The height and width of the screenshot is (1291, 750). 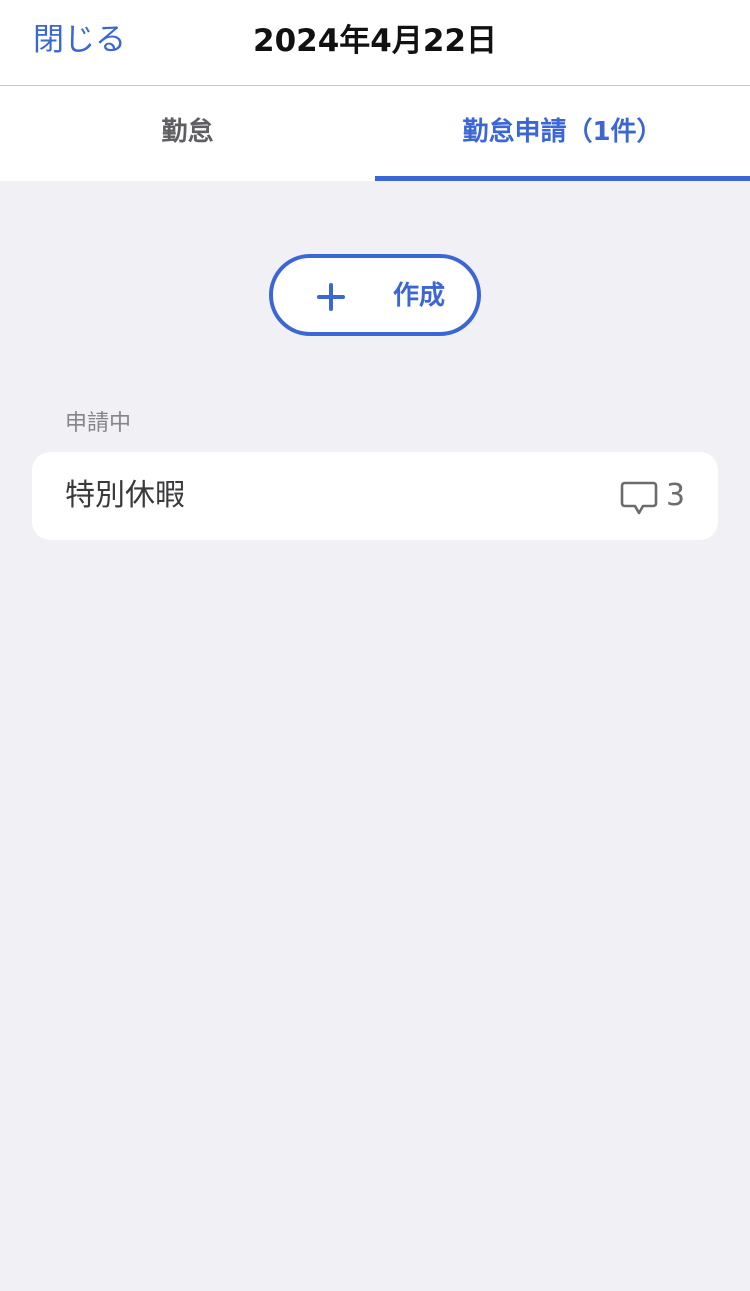 I want to click on request-item: 特別休暇 3, so click(x=375, y=496).